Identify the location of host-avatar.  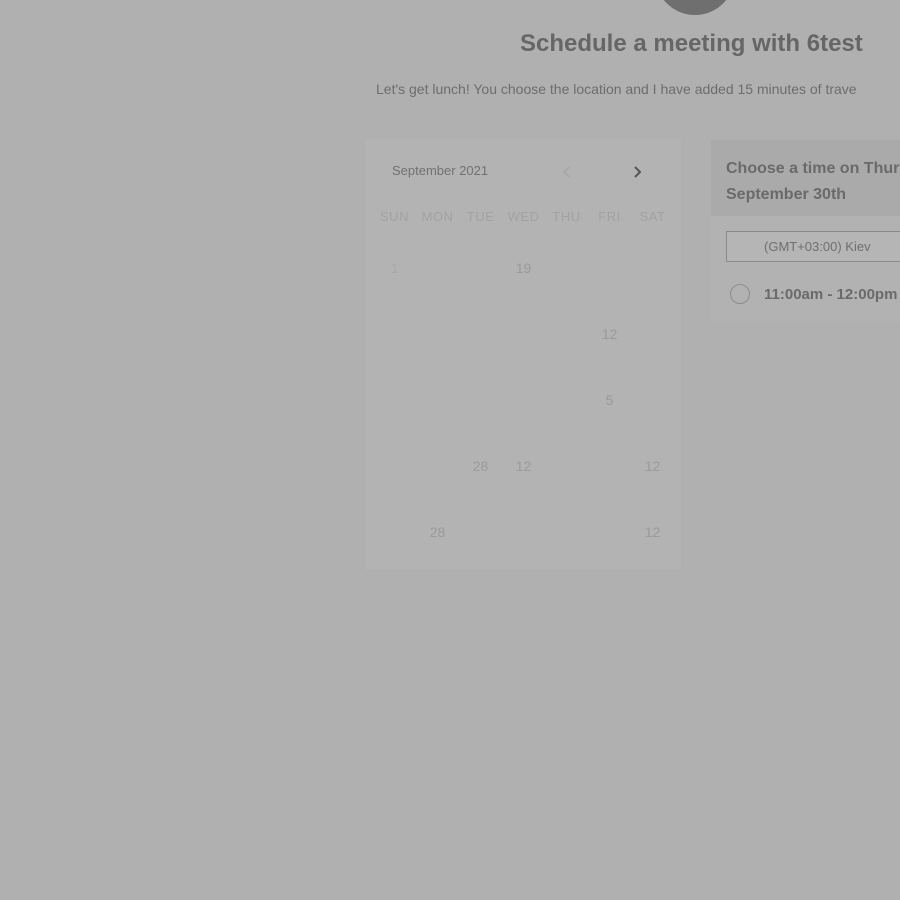
(695, 7).